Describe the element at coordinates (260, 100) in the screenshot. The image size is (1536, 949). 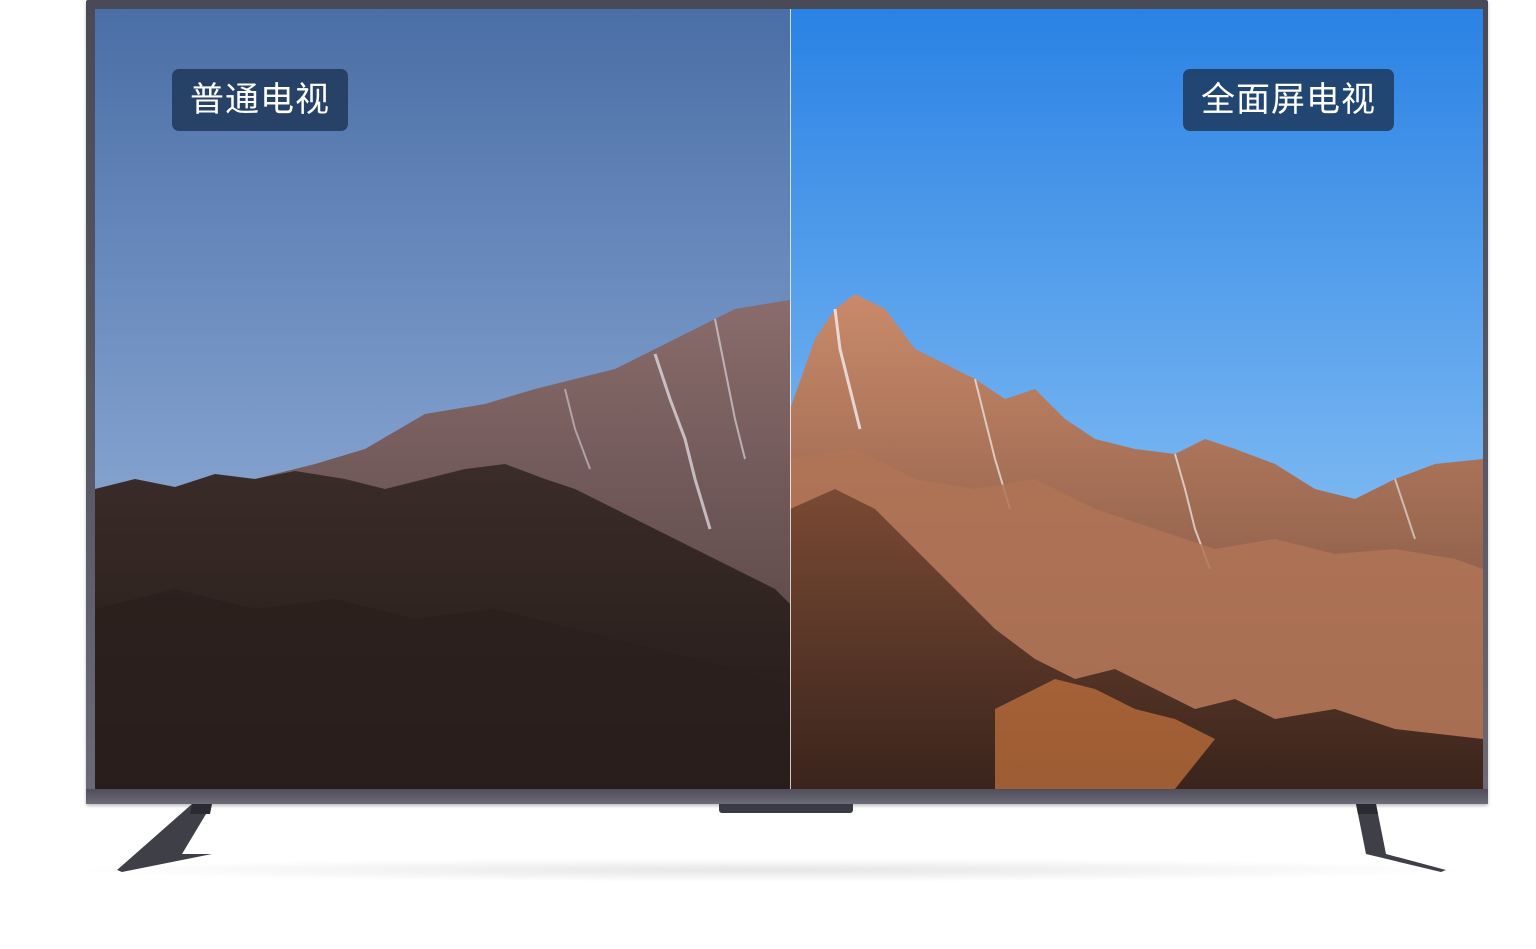
I see `label-normal-tv: 普通电视` at that location.